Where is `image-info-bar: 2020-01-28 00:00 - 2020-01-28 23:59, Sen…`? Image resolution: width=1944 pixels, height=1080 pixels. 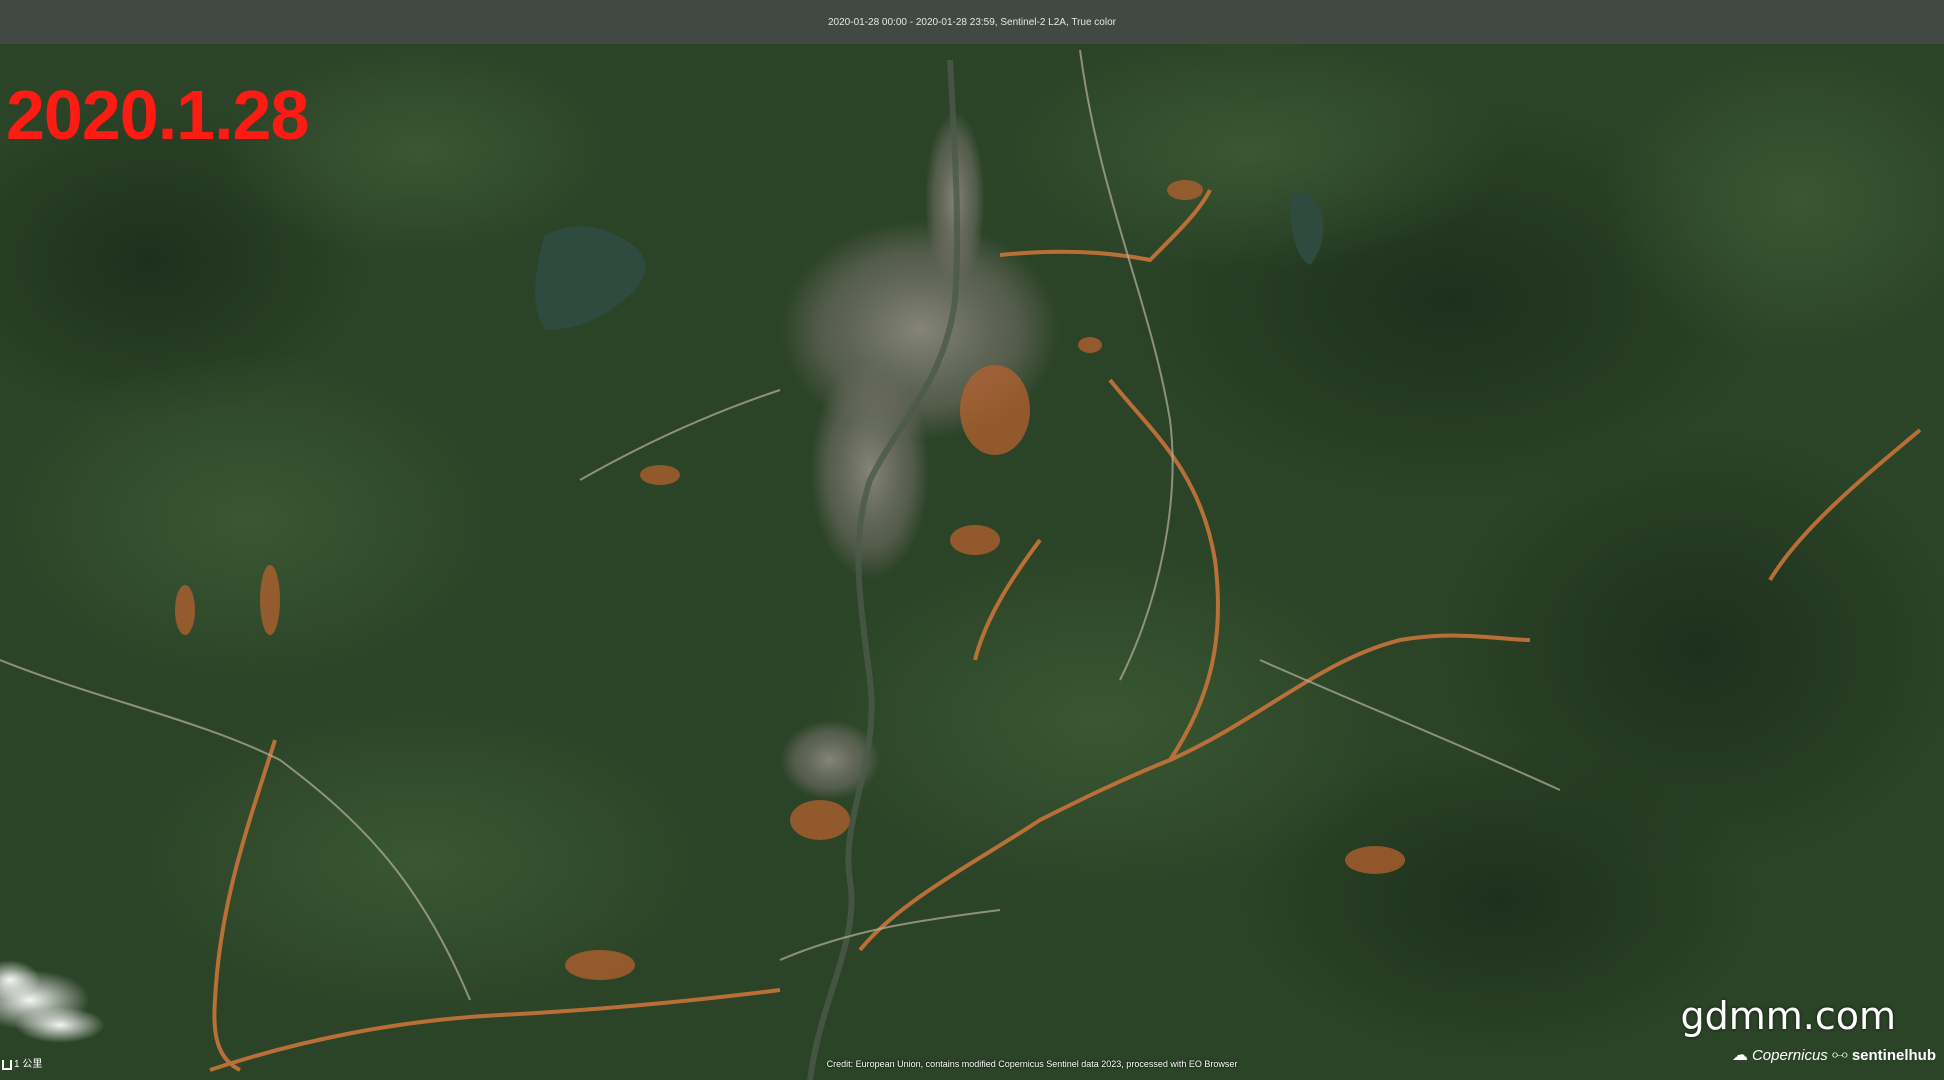 image-info-bar: 2020-01-28 00:00 - 2020-01-28 23:59, Sen… is located at coordinates (972, 22).